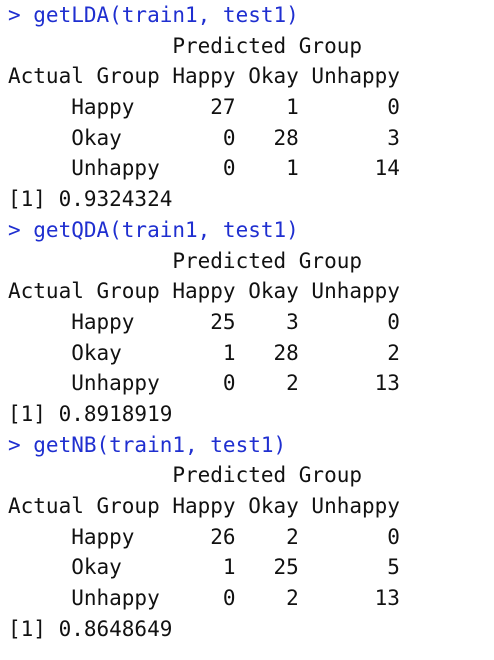 The width and height of the screenshot is (494, 660). Describe the element at coordinates (204, 168) in the screenshot. I see `console-output-line: Unhappy 0 1 14` at that location.